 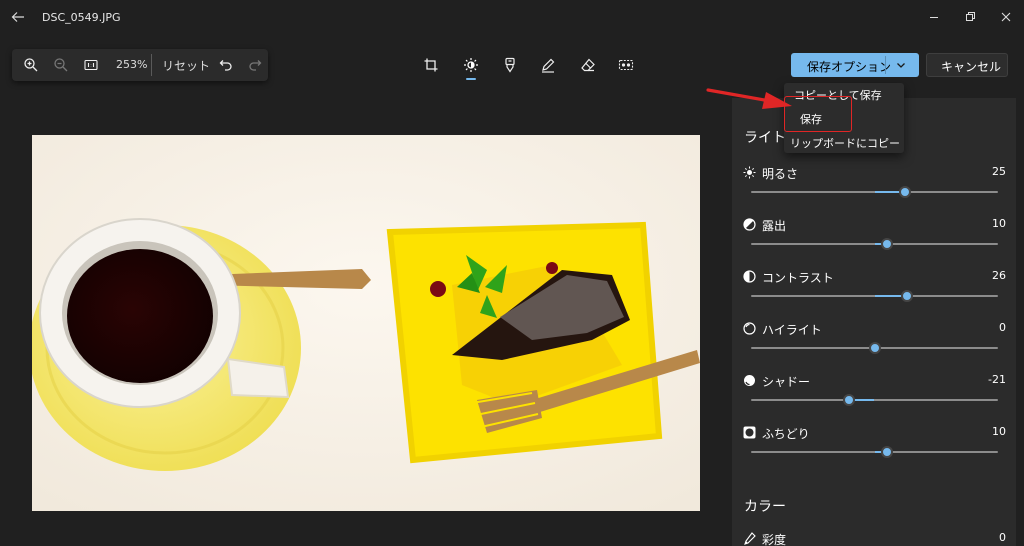 I want to click on contrast-row: コントラスト 26, so click(x=874, y=294).